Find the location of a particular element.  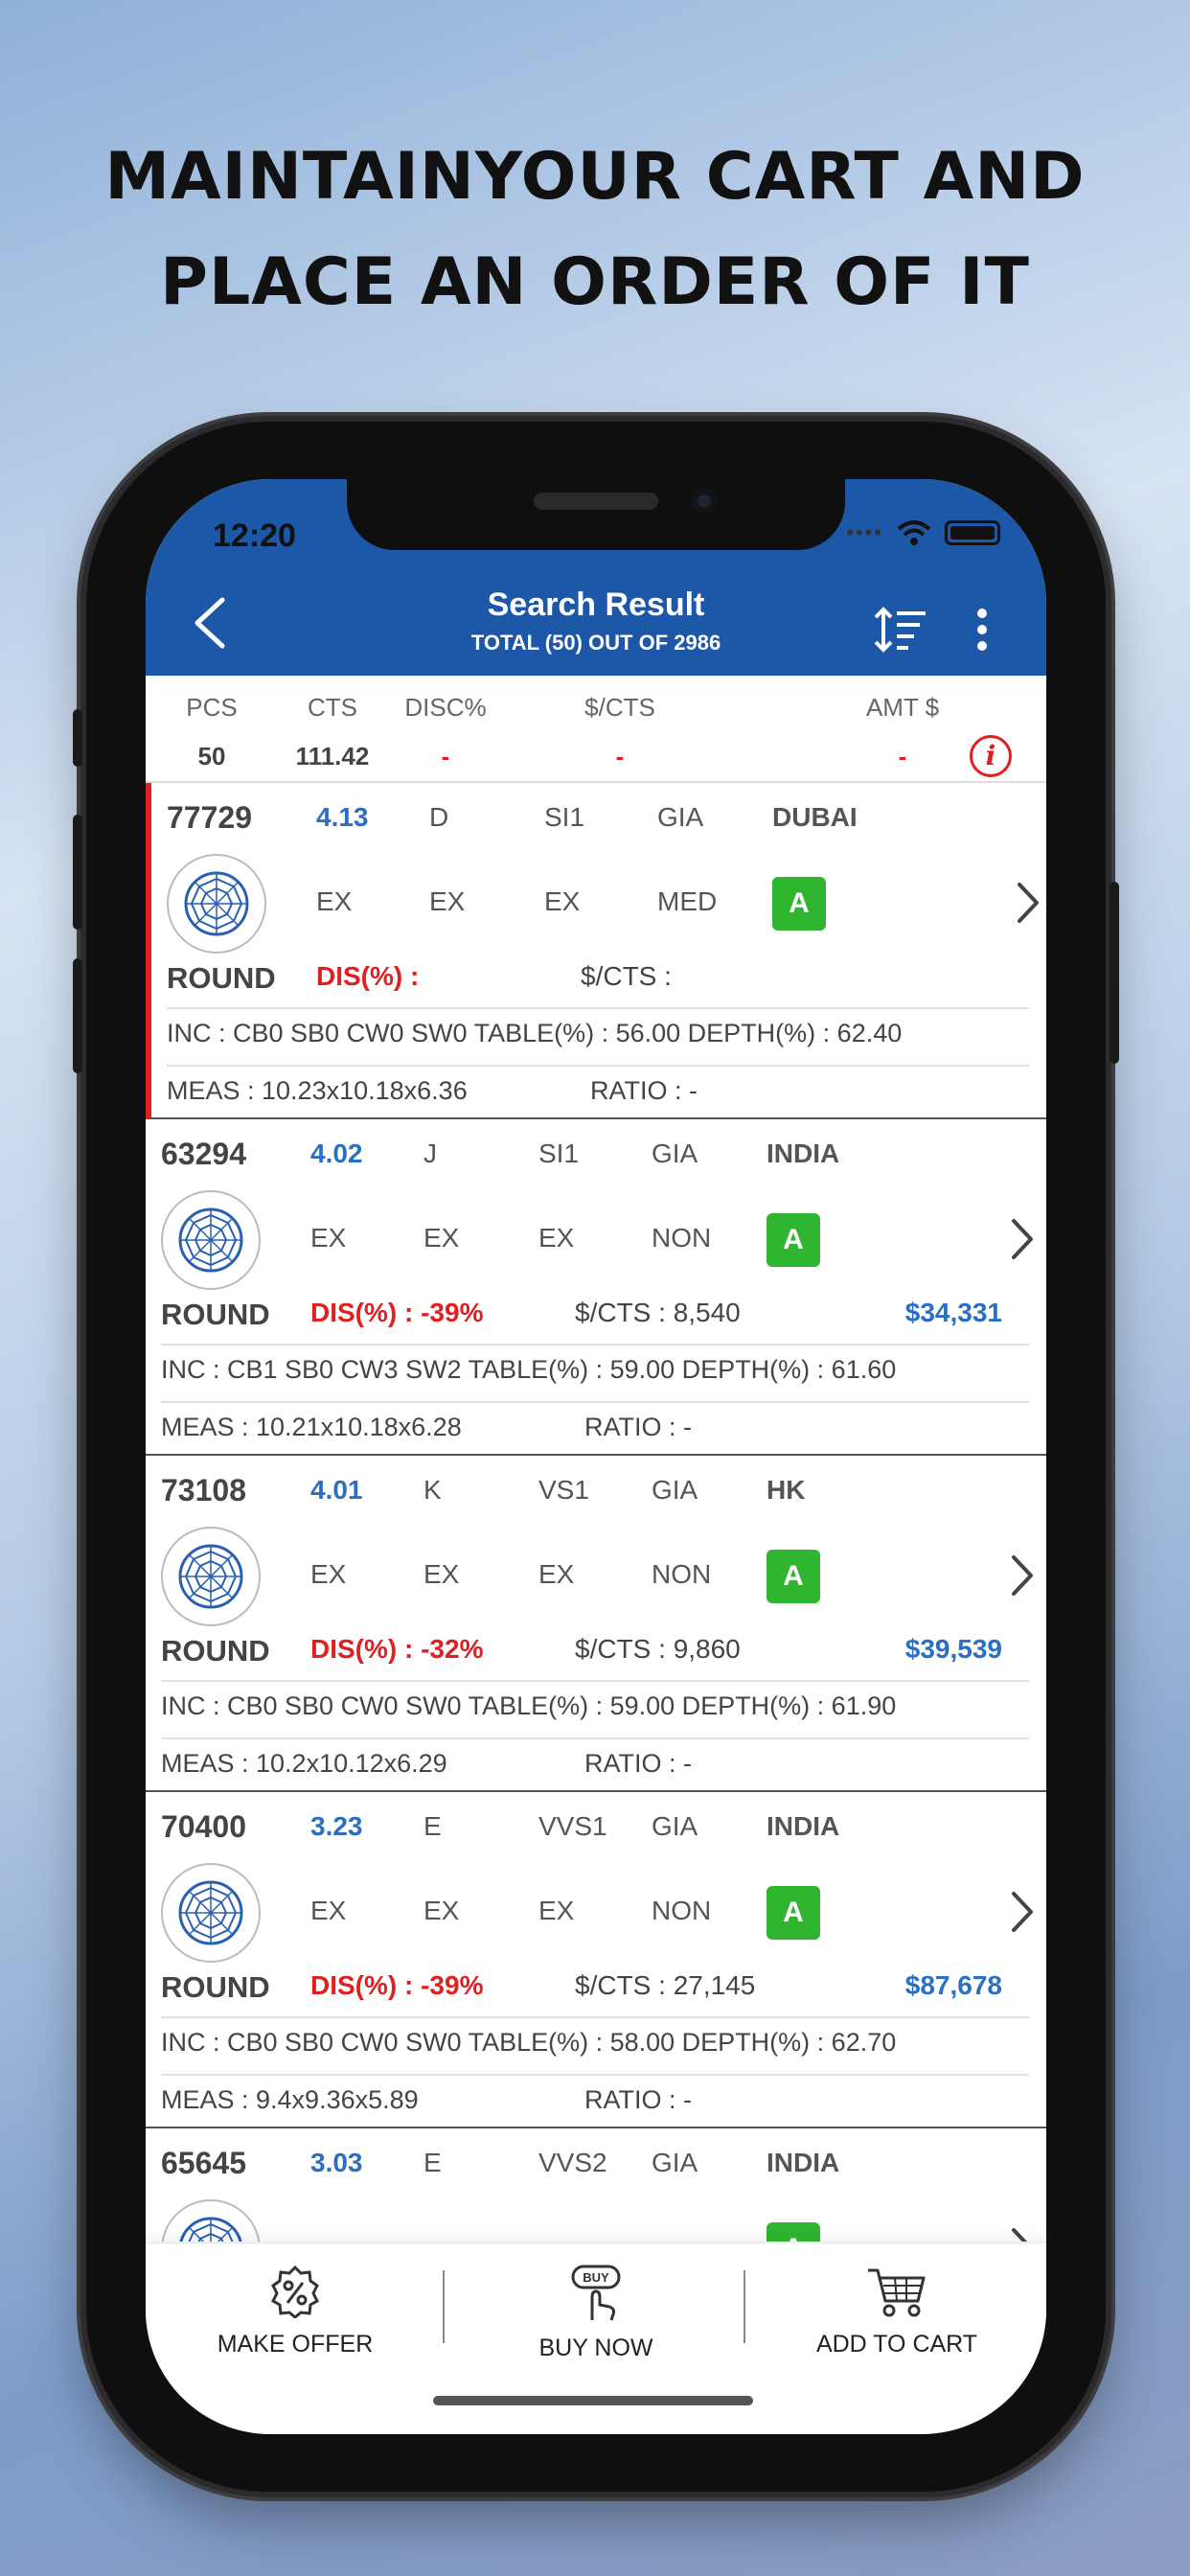

stone-carat: 4.13 is located at coordinates (342, 817).